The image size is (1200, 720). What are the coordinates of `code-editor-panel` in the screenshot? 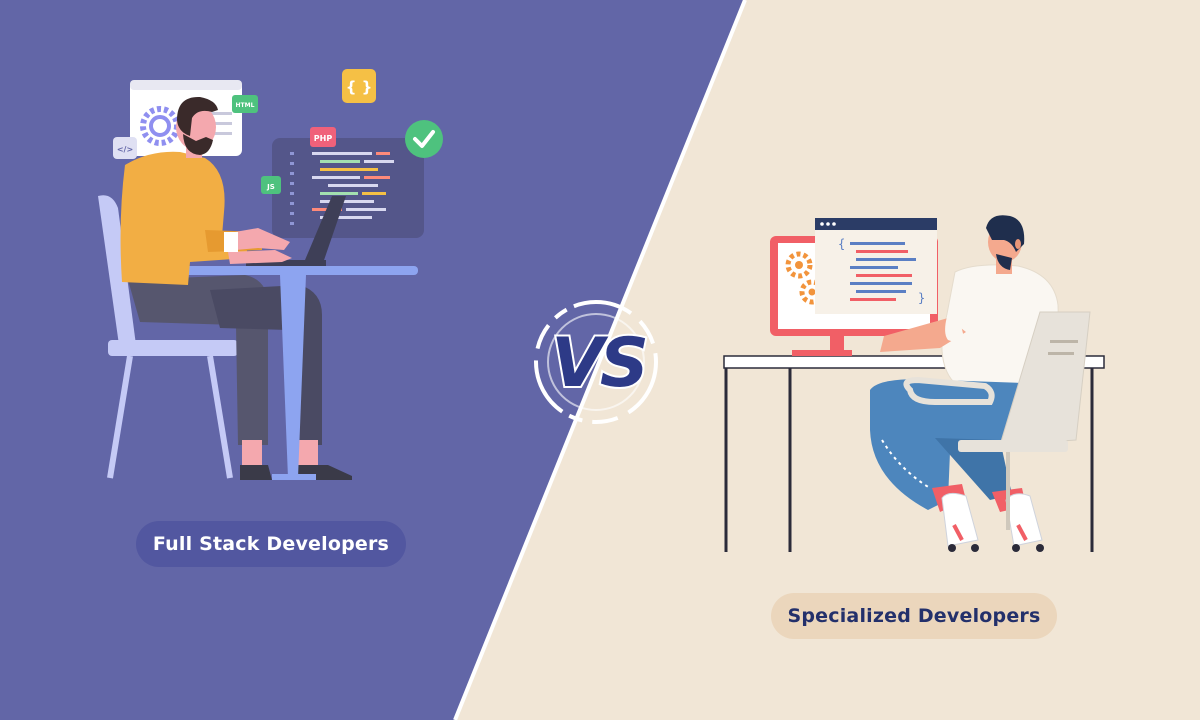 It's located at (348, 188).